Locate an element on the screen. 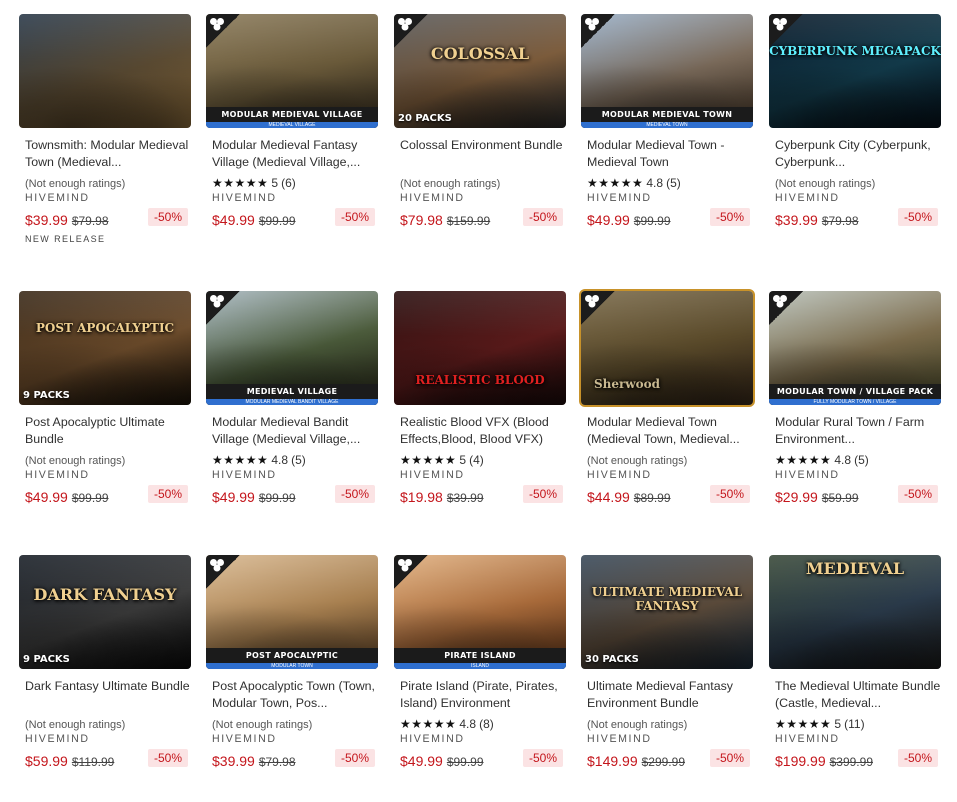 This screenshot has width=957, height=802. product-thumbnail: DARK FANTASY 9 PACKS is located at coordinates (105, 612).